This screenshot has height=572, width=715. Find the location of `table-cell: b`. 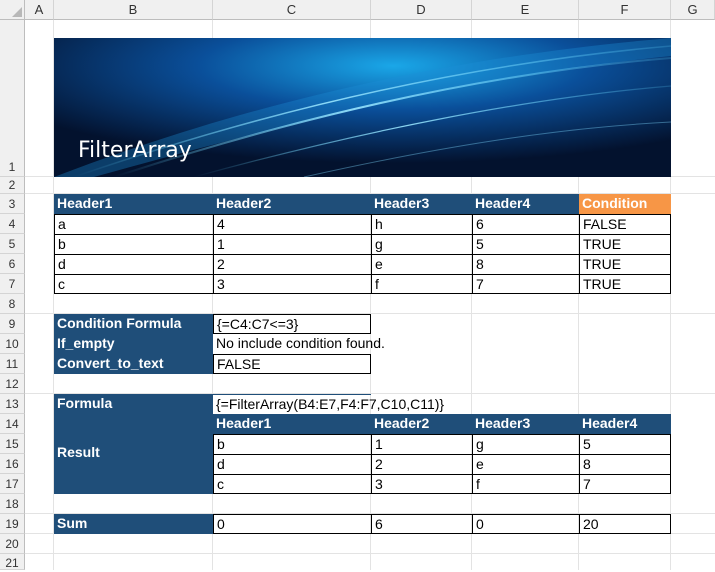

table-cell: b is located at coordinates (134, 244).